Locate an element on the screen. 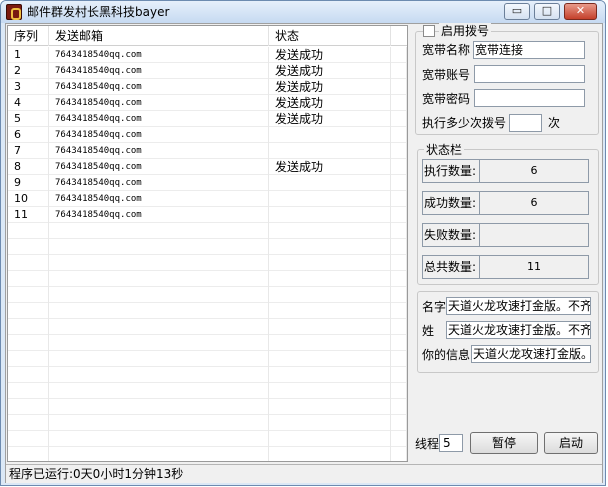  threads-input: 5 is located at coordinates (451, 443).